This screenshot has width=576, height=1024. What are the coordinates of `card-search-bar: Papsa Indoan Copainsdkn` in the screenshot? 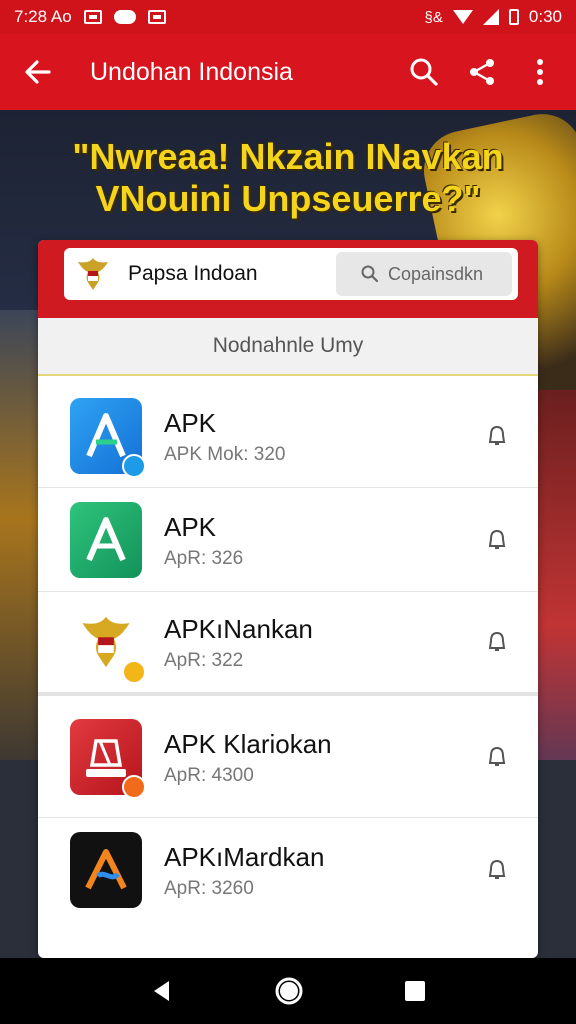 It's located at (291, 274).